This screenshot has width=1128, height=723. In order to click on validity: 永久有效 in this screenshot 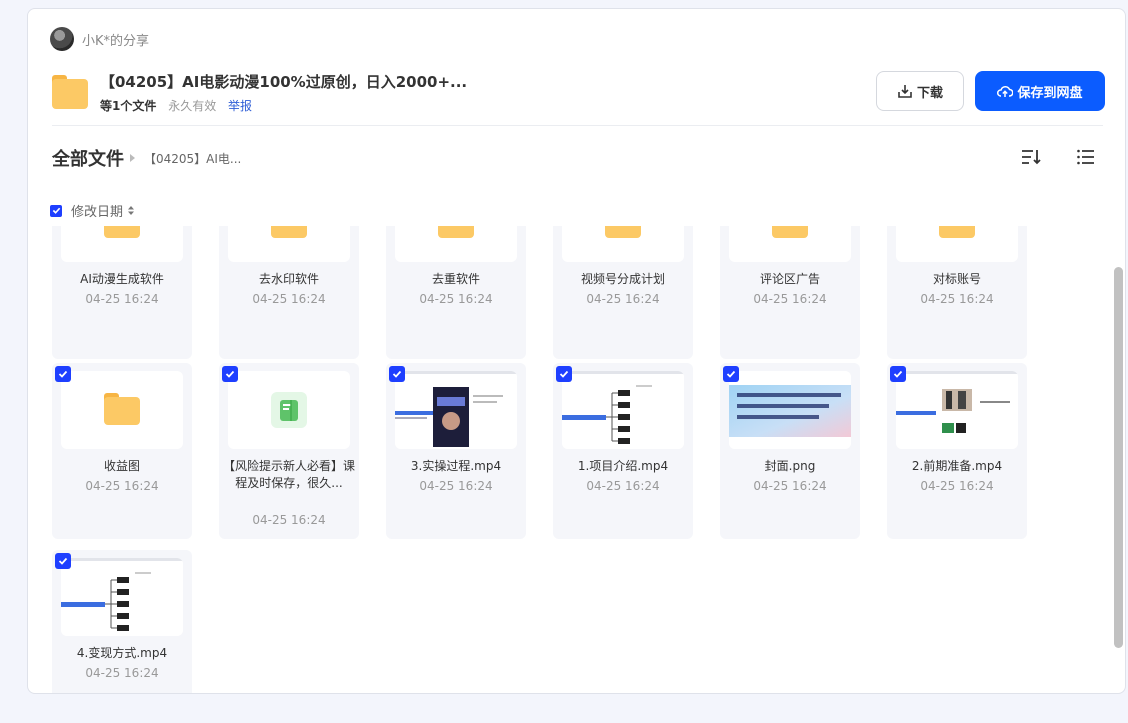, I will do `click(192, 106)`.